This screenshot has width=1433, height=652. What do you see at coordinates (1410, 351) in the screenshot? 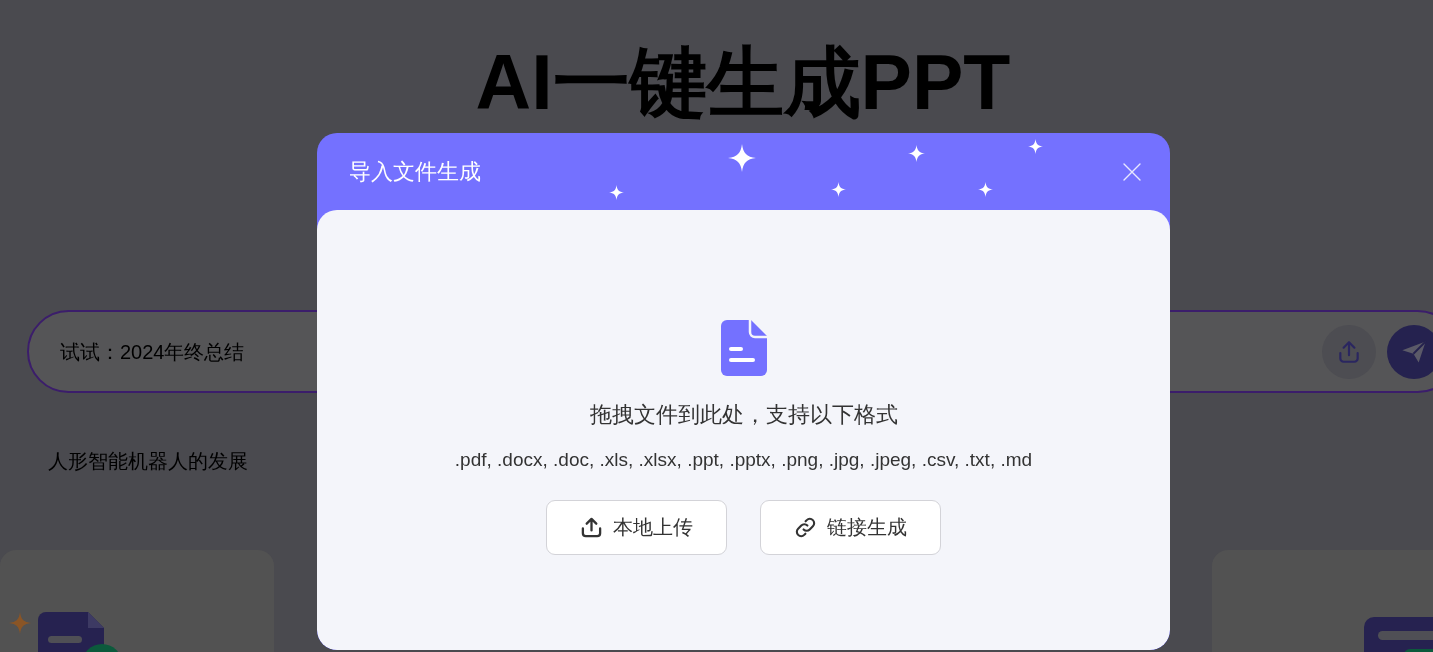
I see `send-button` at bounding box center [1410, 351].